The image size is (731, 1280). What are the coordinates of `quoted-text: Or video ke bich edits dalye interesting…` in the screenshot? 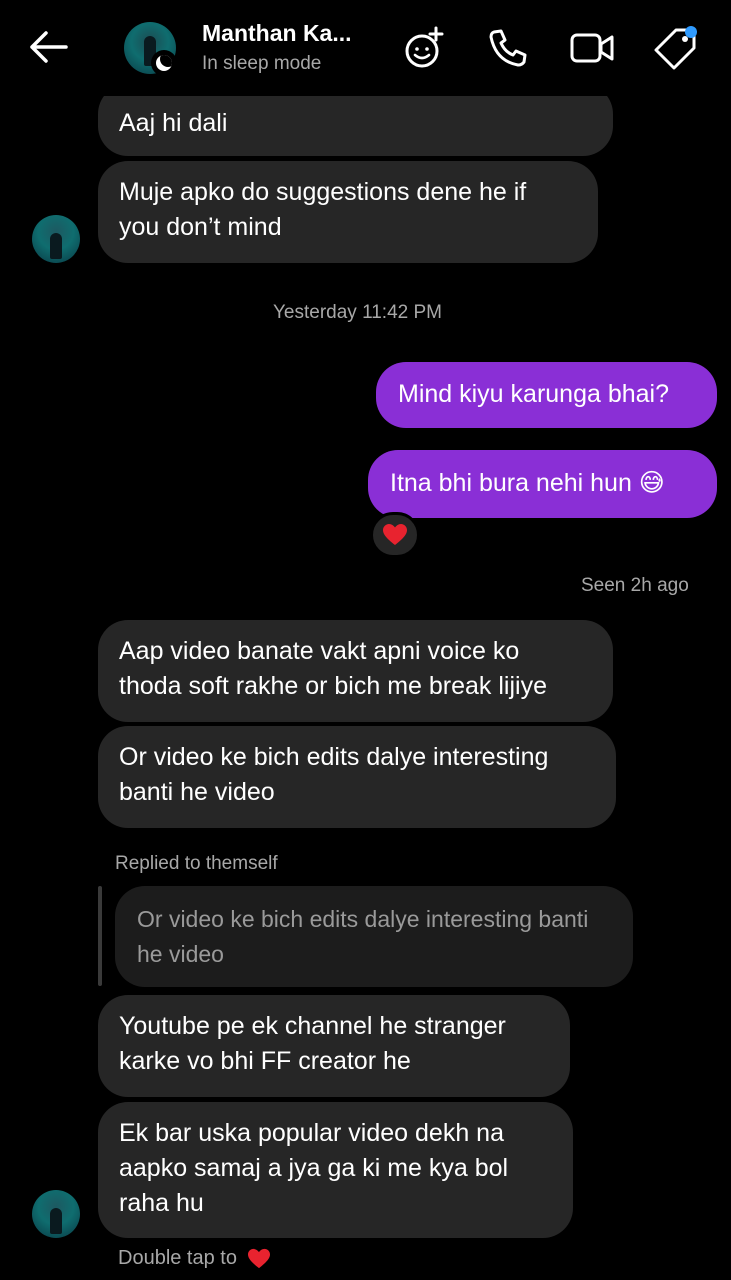 It's located at (363, 919).